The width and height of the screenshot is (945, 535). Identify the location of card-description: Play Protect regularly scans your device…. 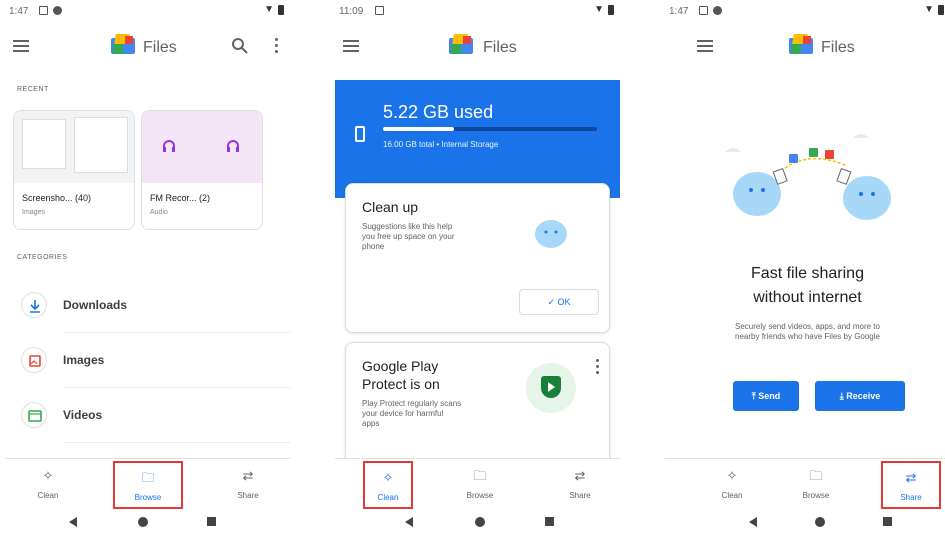
(412, 413).